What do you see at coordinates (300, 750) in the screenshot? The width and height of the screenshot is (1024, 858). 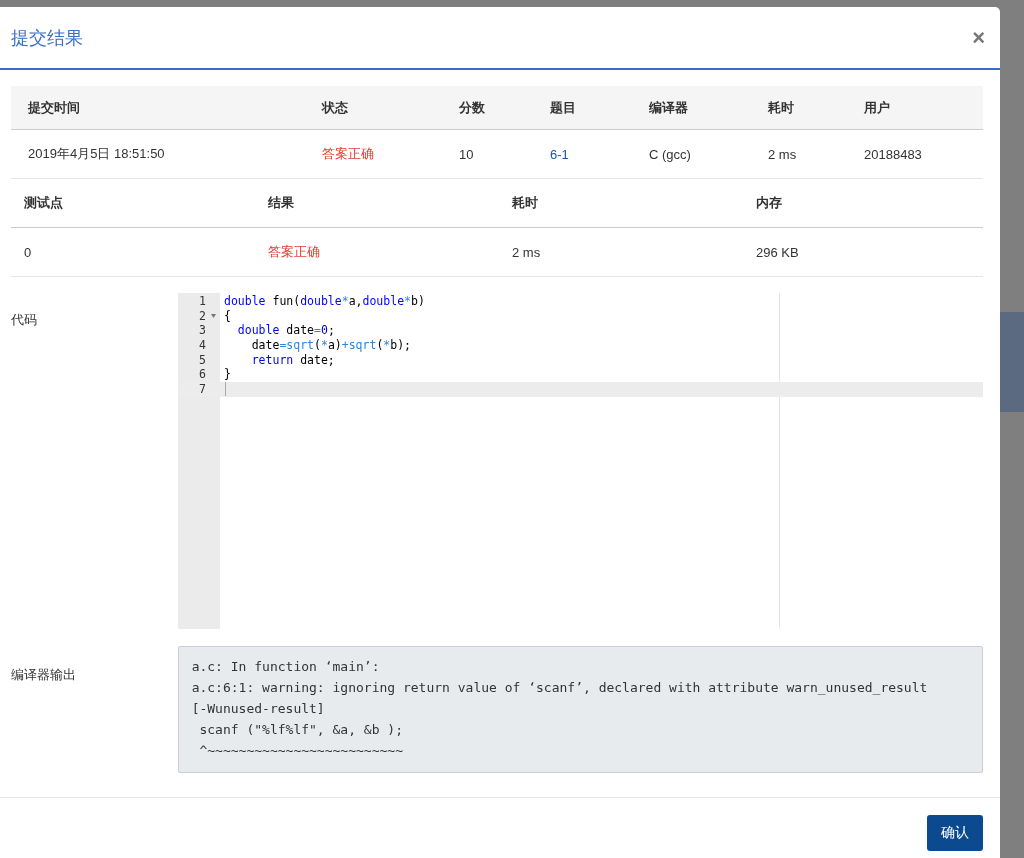 I see `output-line: ^~~~~~~~~~~~~~~~~~~~~~~~~~` at bounding box center [300, 750].